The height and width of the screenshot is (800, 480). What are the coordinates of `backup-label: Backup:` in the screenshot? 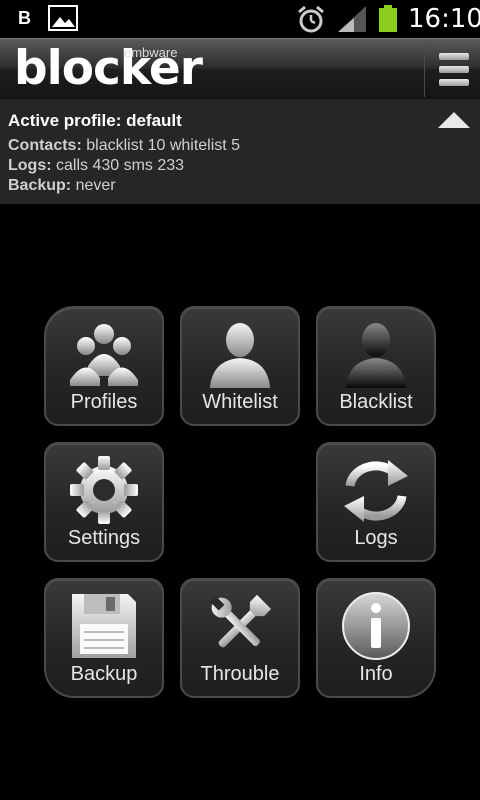 It's located at (40, 185).